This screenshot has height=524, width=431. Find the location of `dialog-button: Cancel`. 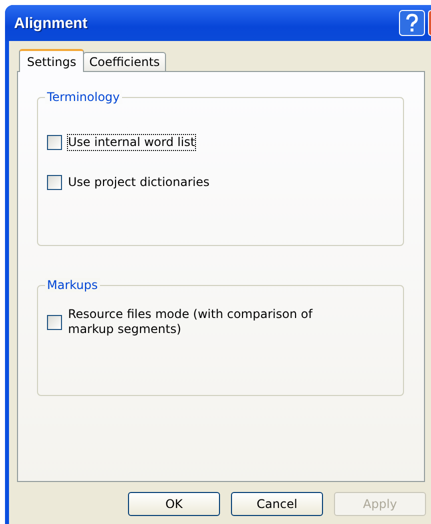

dialog-button: Cancel is located at coordinates (277, 504).